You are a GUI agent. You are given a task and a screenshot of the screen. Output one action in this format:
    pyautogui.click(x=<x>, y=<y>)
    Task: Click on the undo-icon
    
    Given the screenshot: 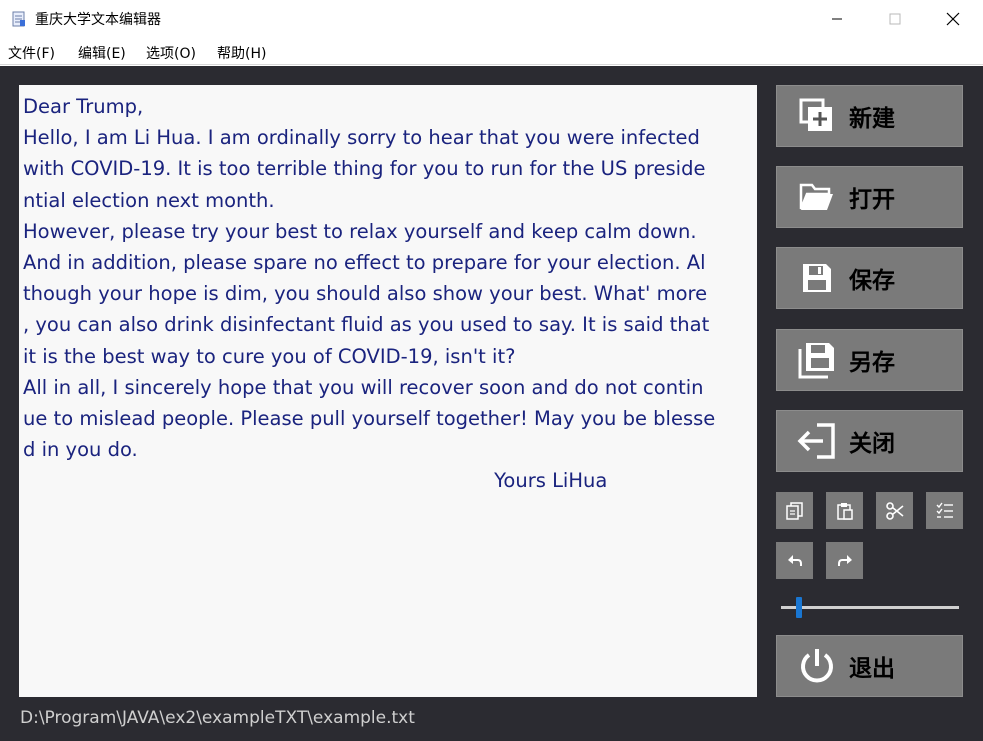 What is the action you would take?
    pyautogui.click(x=794, y=560)
    